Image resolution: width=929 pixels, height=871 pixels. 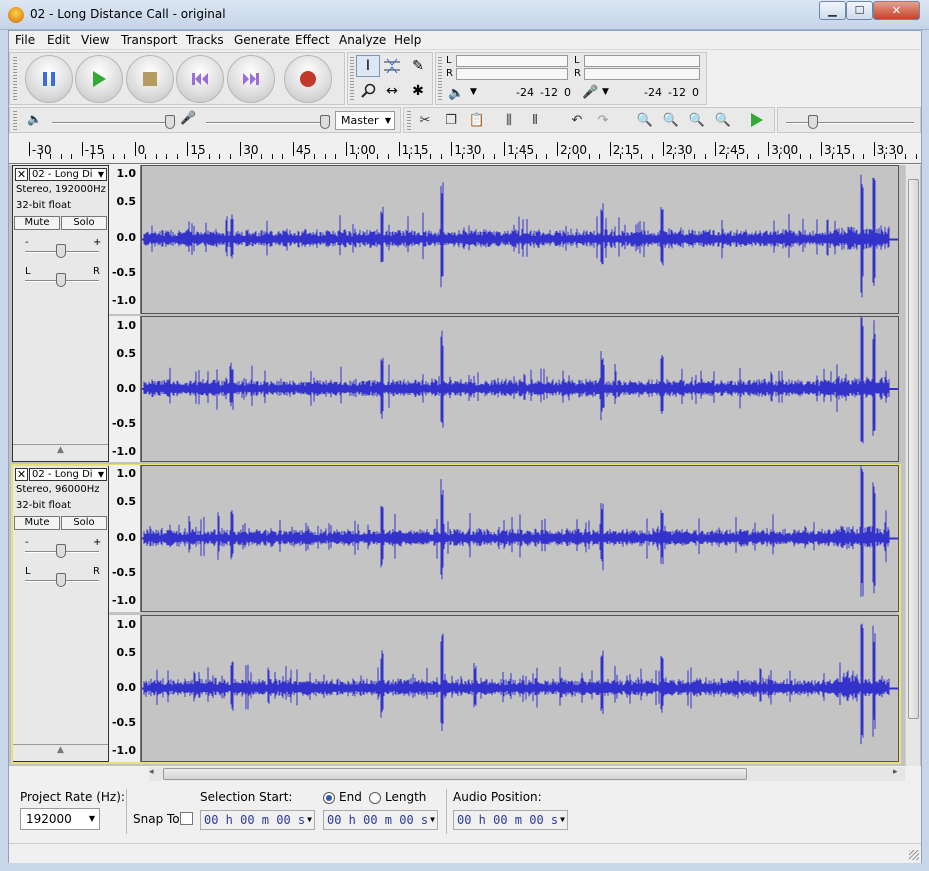 What do you see at coordinates (577, 120) in the screenshot?
I see `undo-button: ↶` at bounding box center [577, 120].